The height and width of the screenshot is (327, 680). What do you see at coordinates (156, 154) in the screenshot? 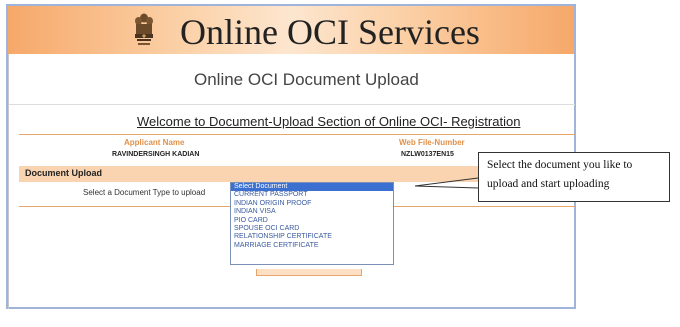
I see `applicant-name-value: RAVINDERSINGH KADIAN` at bounding box center [156, 154].